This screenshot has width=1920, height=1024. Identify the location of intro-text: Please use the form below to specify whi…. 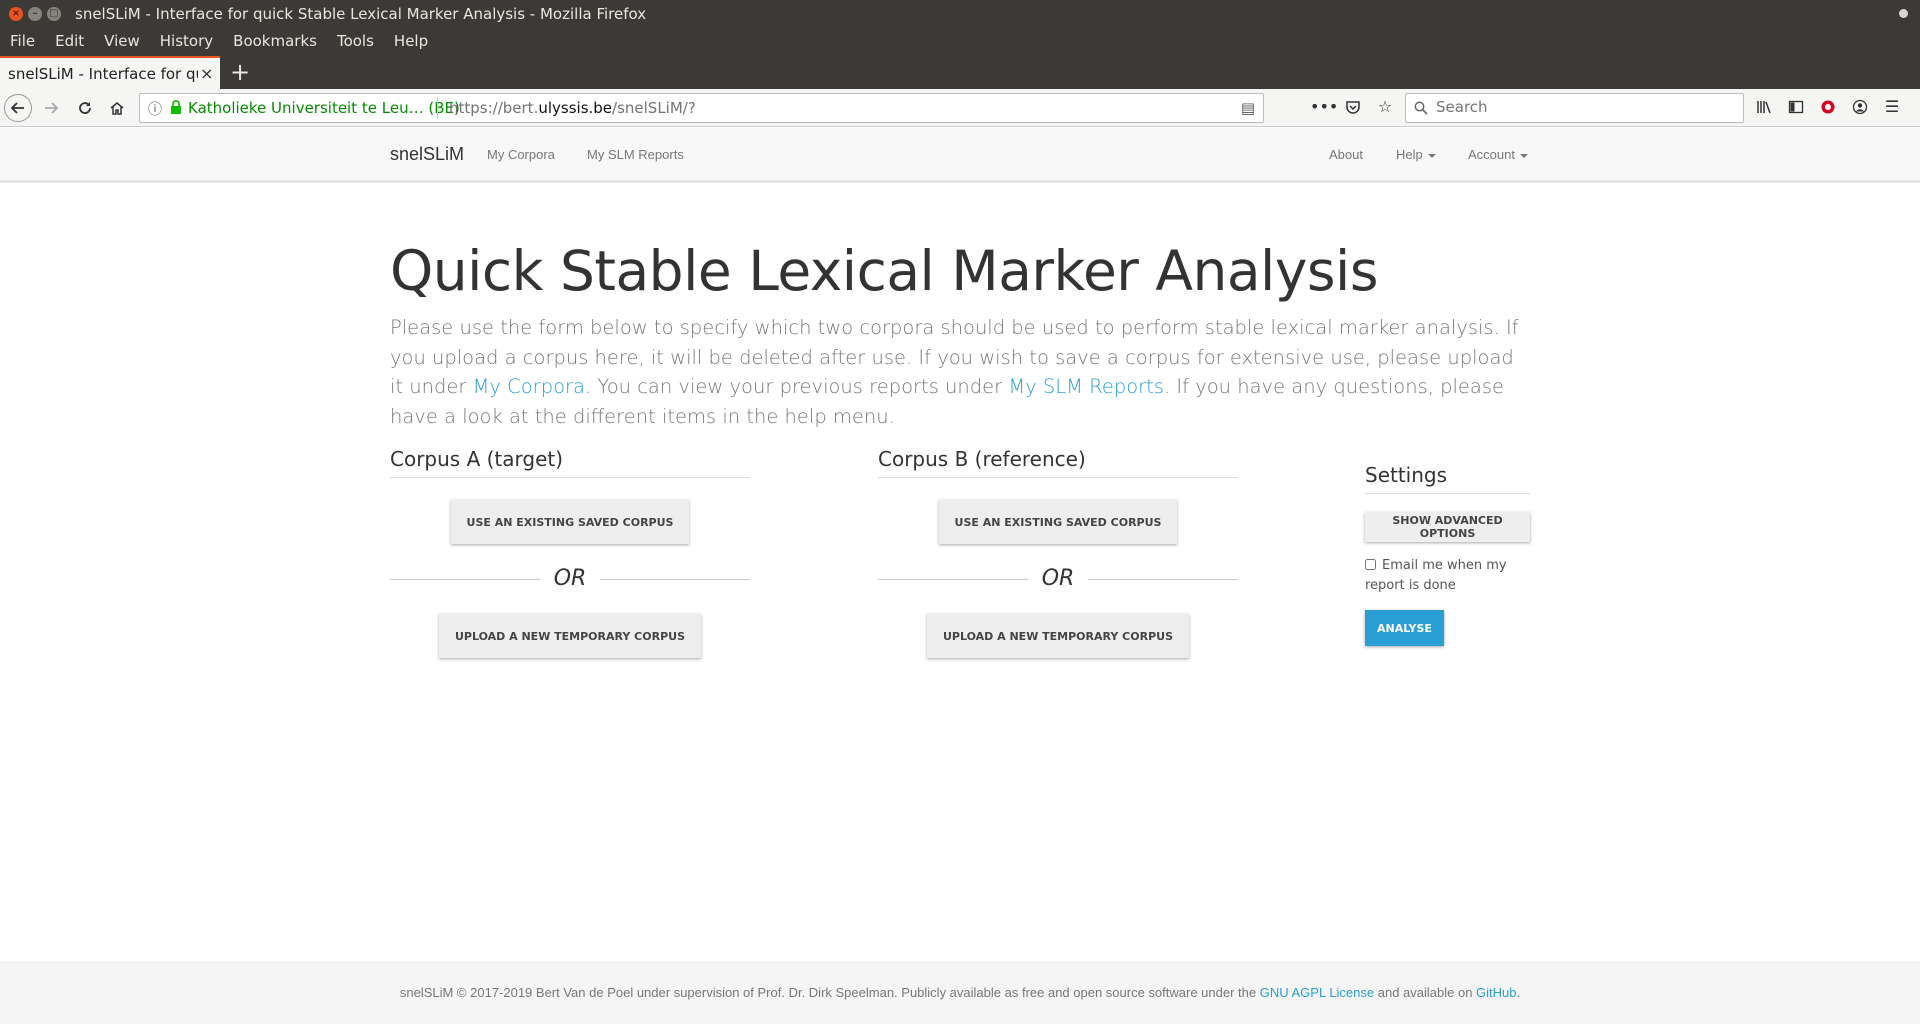
(960, 372).